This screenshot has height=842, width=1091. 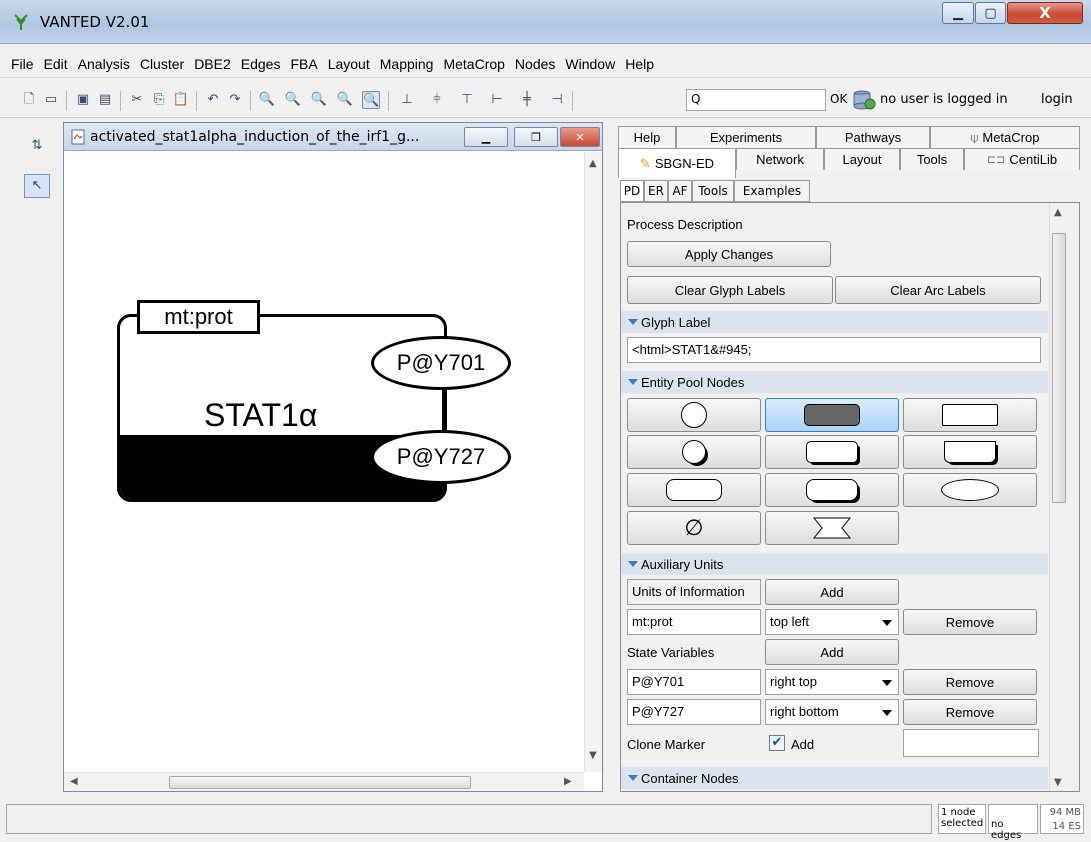 What do you see at coordinates (780, 159) in the screenshot?
I see `tab-network: Network` at bounding box center [780, 159].